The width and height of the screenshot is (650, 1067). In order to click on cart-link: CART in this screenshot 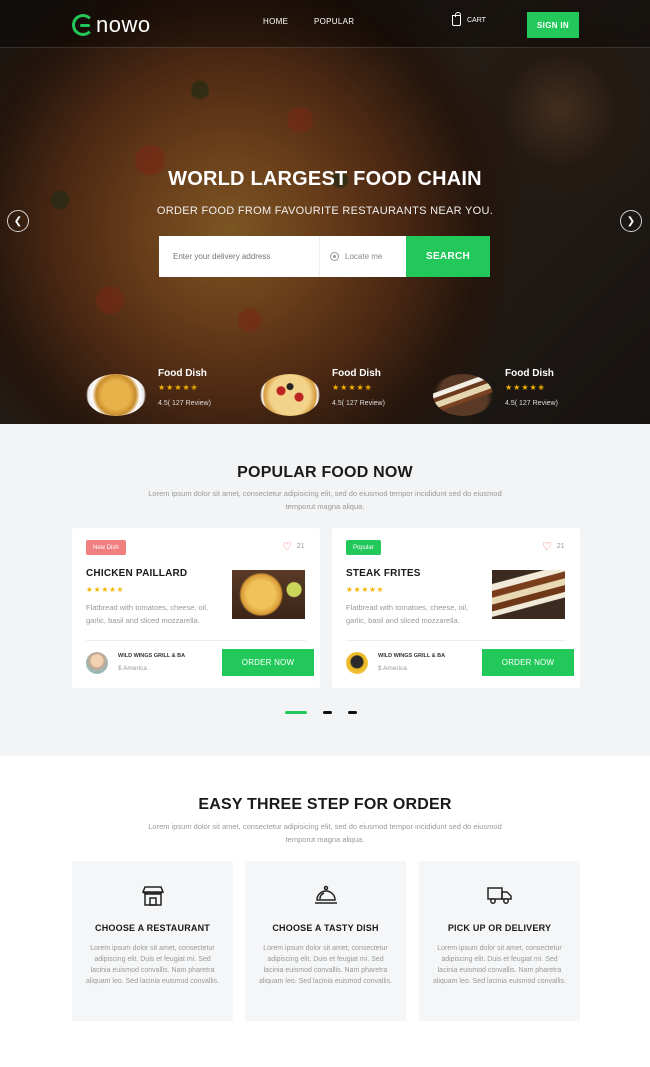, I will do `click(469, 19)`.